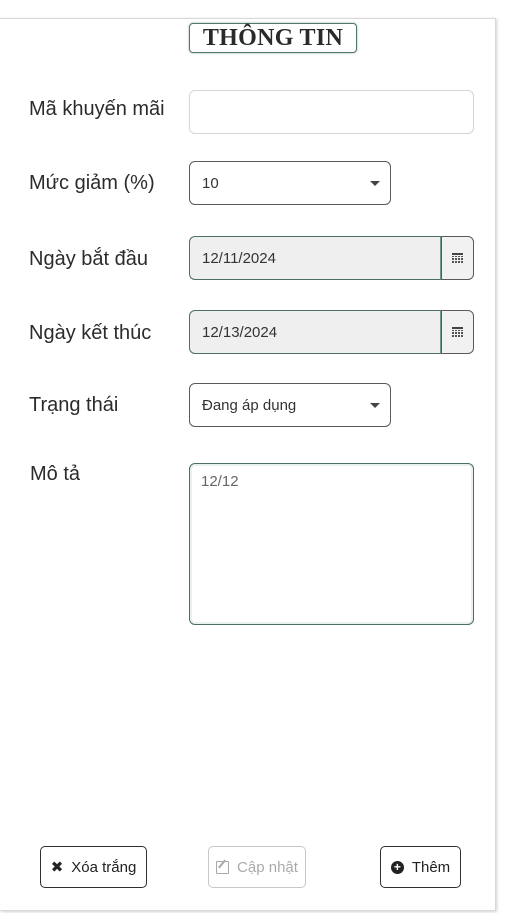 Image resolution: width=510 pixels, height=913 pixels. Describe the element at coordinates (97, 109) in the screenshot. I see `promo-code-label: Mã khuyến mãi` at that location.